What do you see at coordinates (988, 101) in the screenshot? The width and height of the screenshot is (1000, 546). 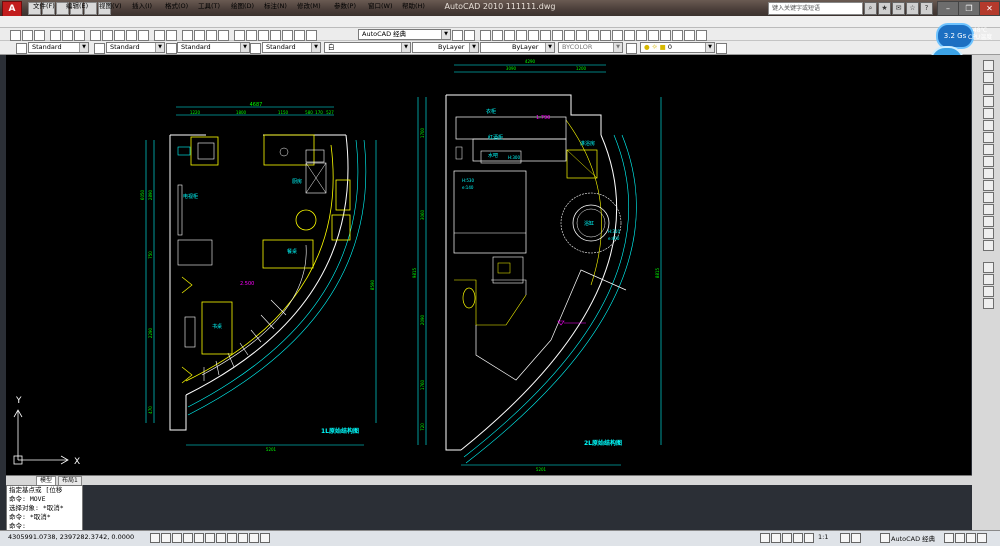 I see `offset-icon` at bounding box center [988, 101].